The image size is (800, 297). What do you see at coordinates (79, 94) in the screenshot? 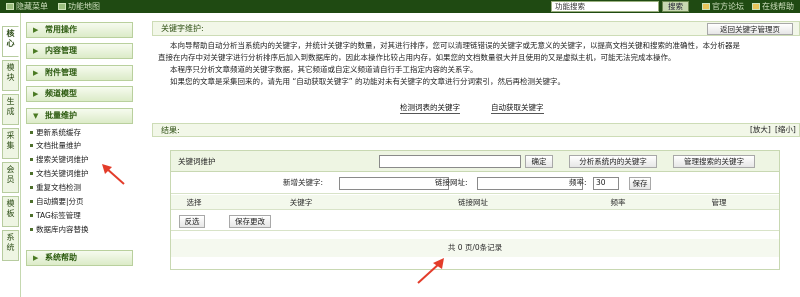
I see `sidebar-section-channel-model: ▶ 频道模型` at bounding box center [79, 94].